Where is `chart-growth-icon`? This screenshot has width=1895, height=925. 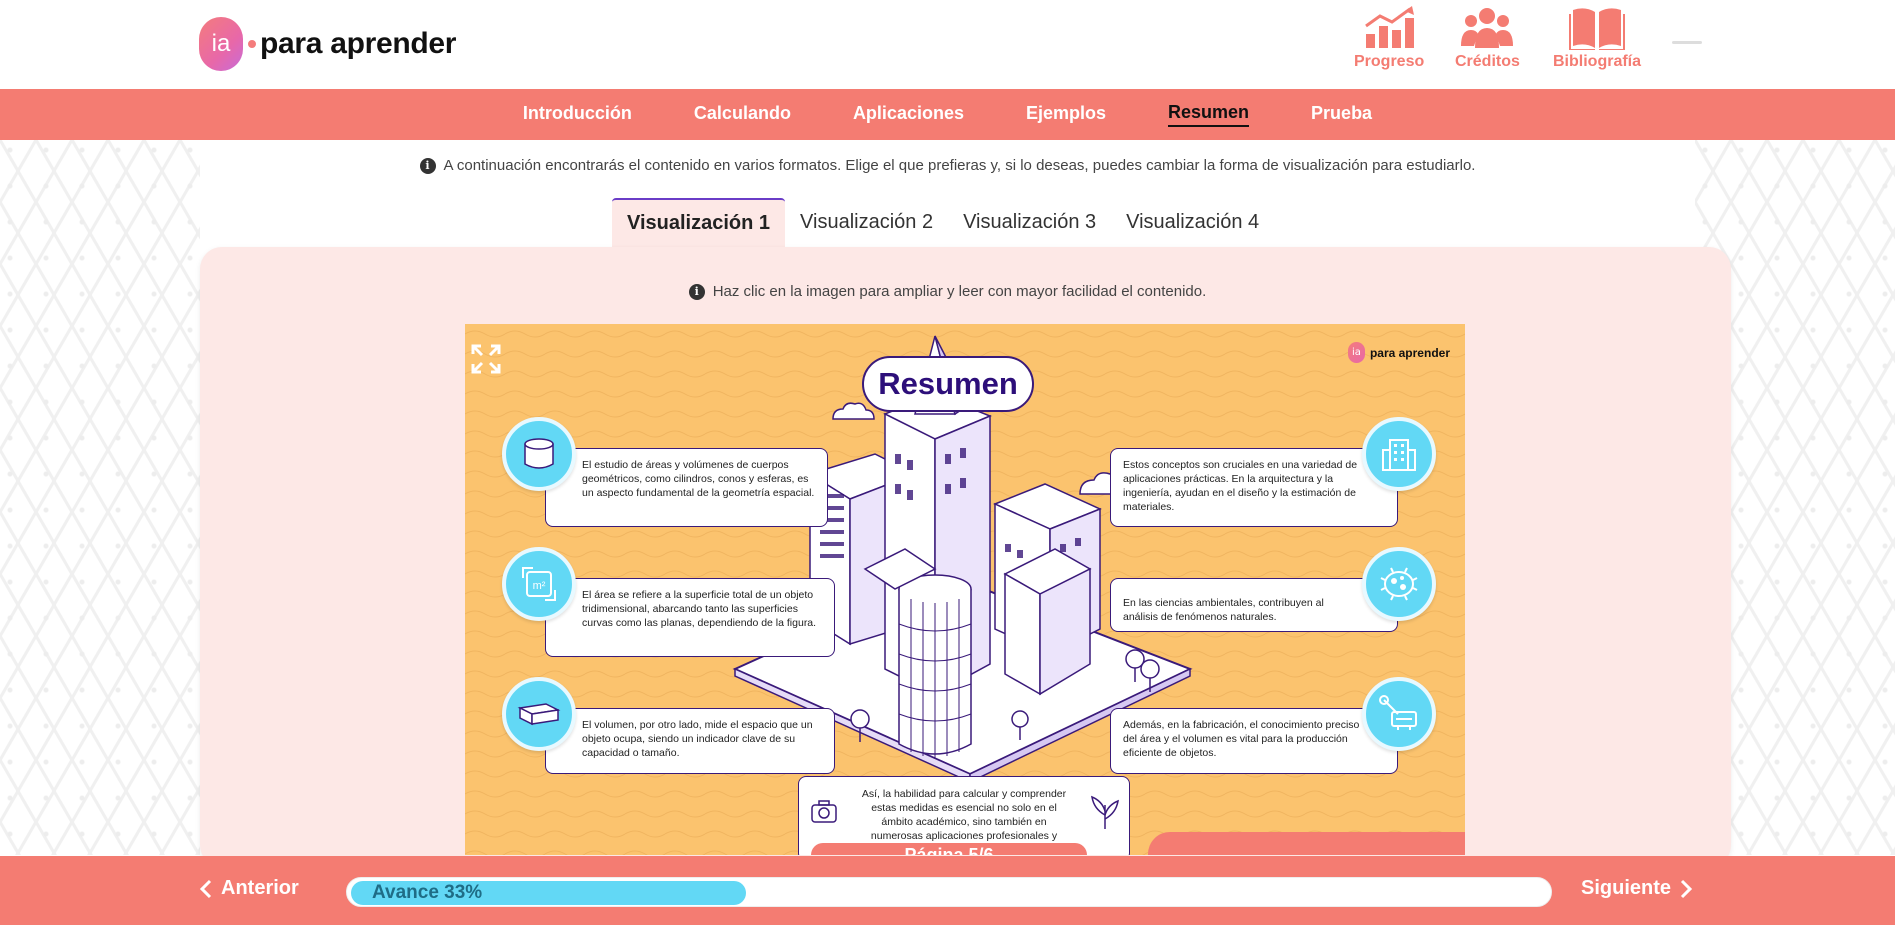 chart-growth-icon is located at coordinates (1390, 27).